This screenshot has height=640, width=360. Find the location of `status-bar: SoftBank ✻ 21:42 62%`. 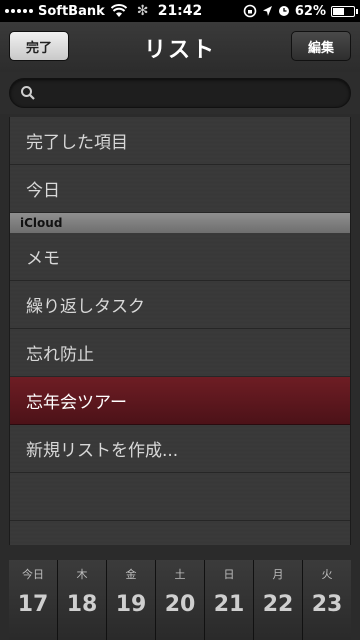

status-bar: SoftBank ✻ 21:42 62% is located at coordinates (180, 11).